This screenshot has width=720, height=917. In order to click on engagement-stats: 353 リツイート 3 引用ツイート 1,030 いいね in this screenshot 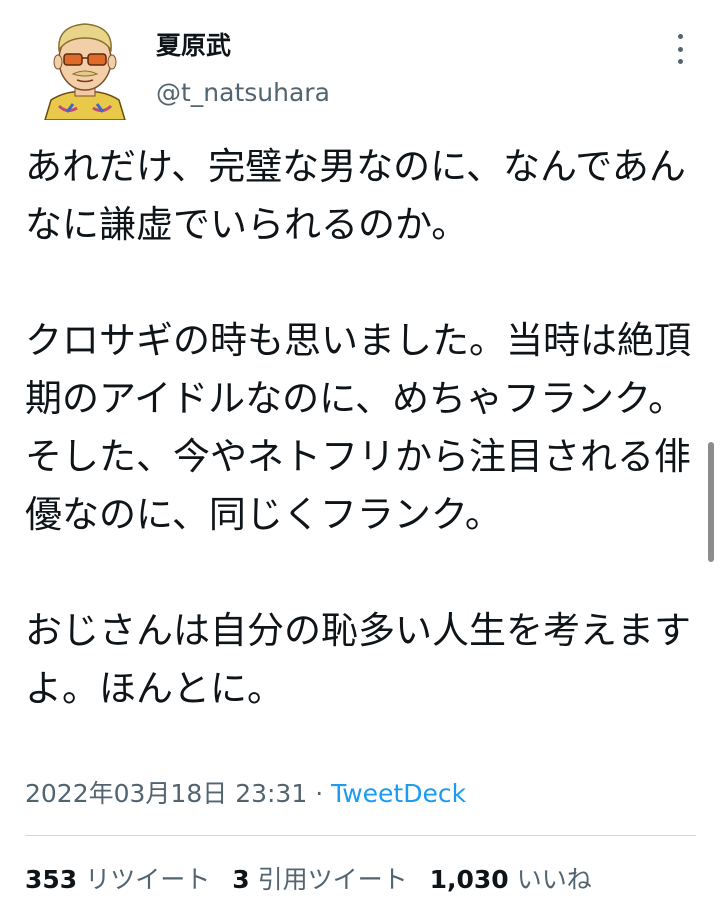, I will do `click(319, 880)`.